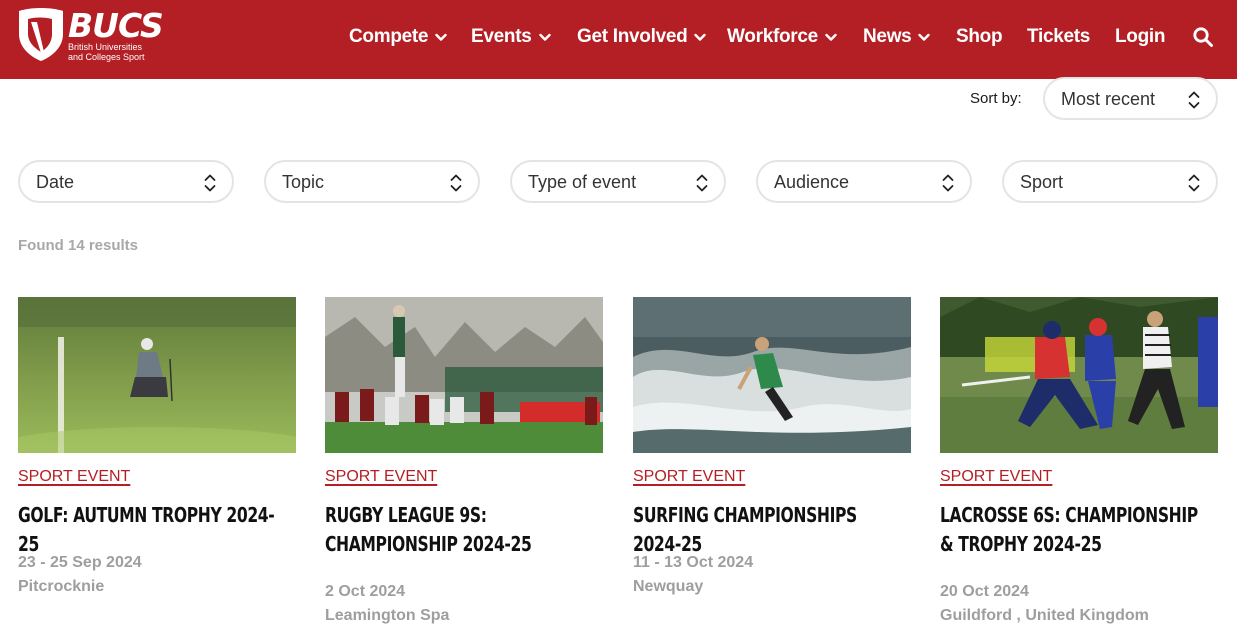  Describe the element at coordinates (1110, 181) in the screenshot. I see `filter-sport: Sport` at that location.